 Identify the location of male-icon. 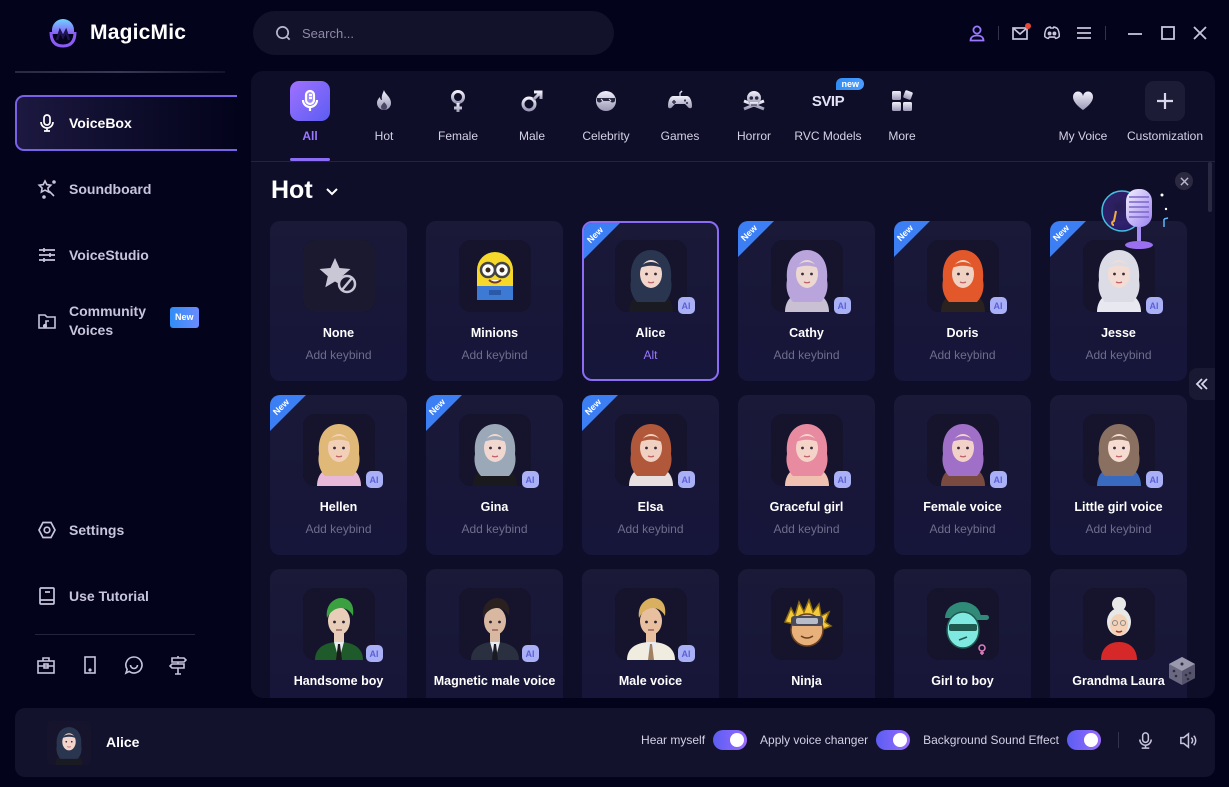
(532, 101).